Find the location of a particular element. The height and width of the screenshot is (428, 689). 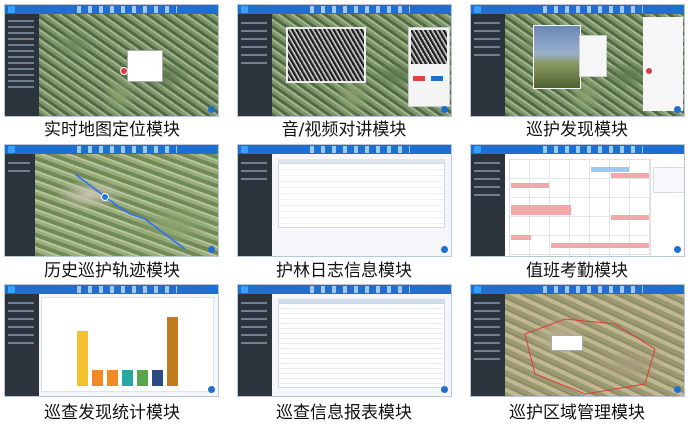

screenshot-inspection-stats is located at coordinates (111, 340).